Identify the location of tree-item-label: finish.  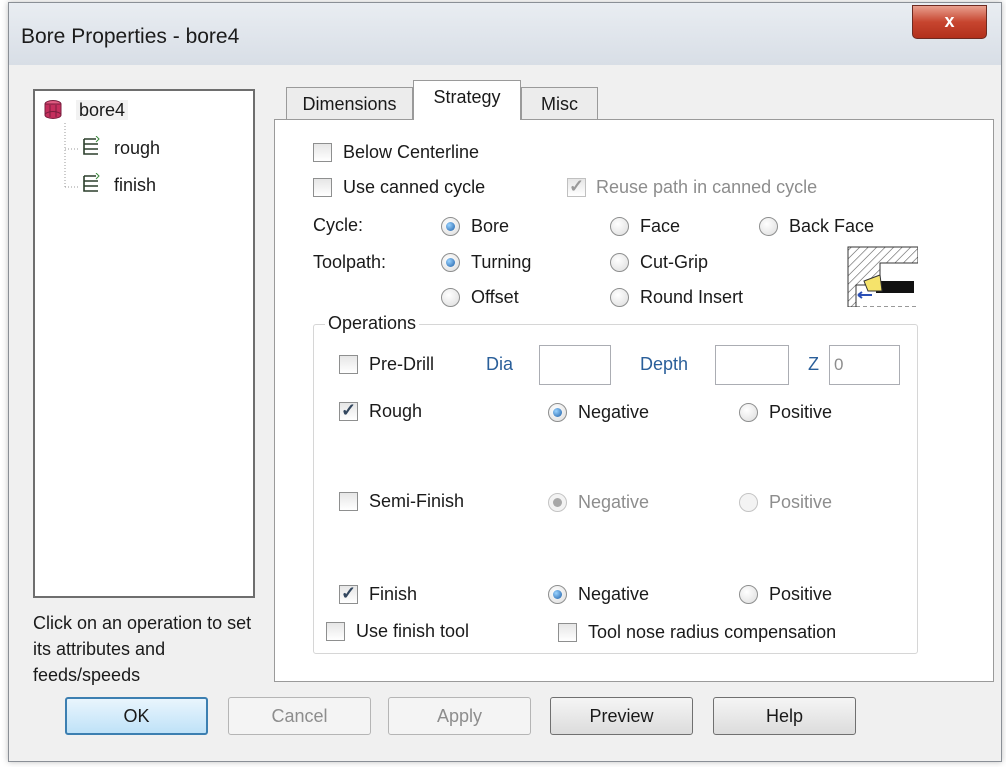
(135, 185).